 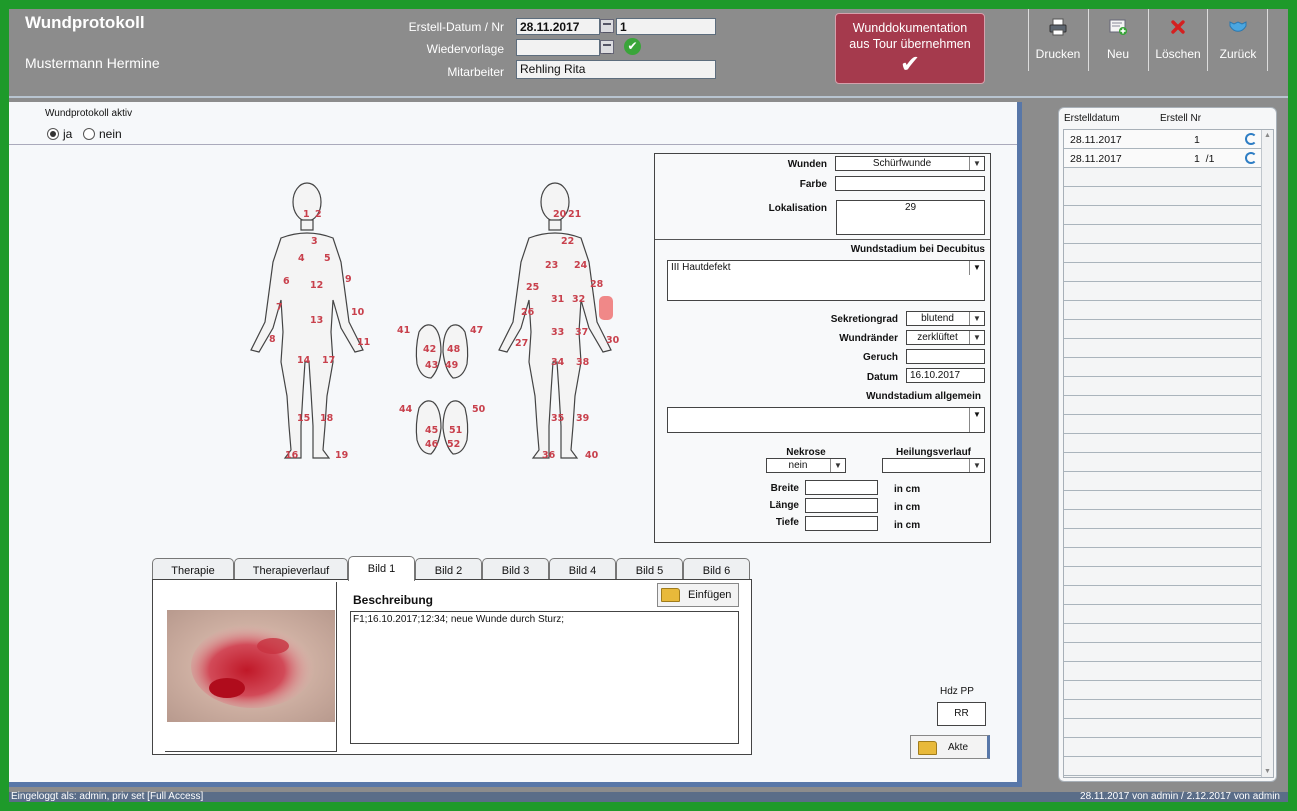 I want to click on region-49: 49, so click(x=451, y=365).